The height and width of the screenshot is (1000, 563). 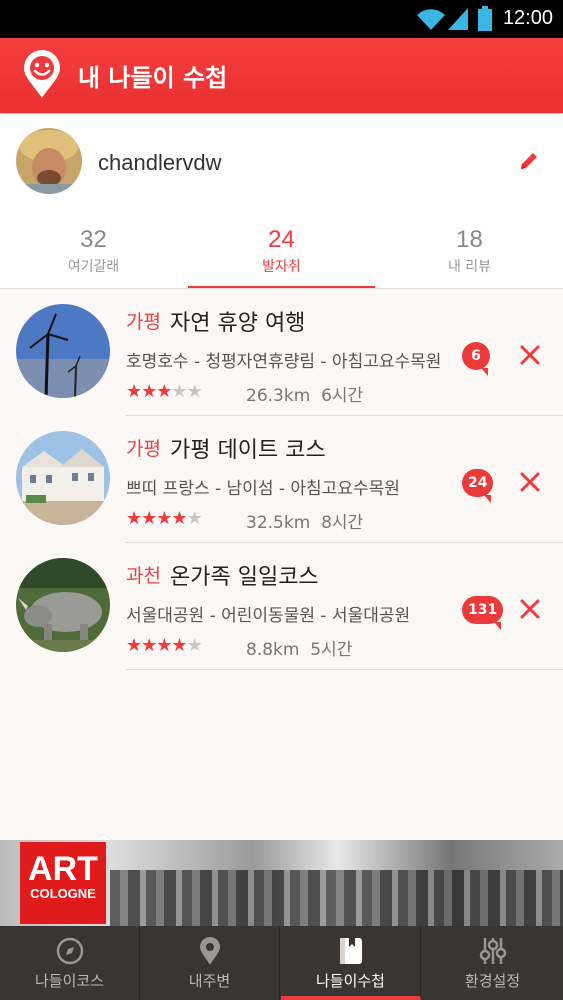 I want to click on nav-item-settings: 환경설정, so click(x=492, y=963).